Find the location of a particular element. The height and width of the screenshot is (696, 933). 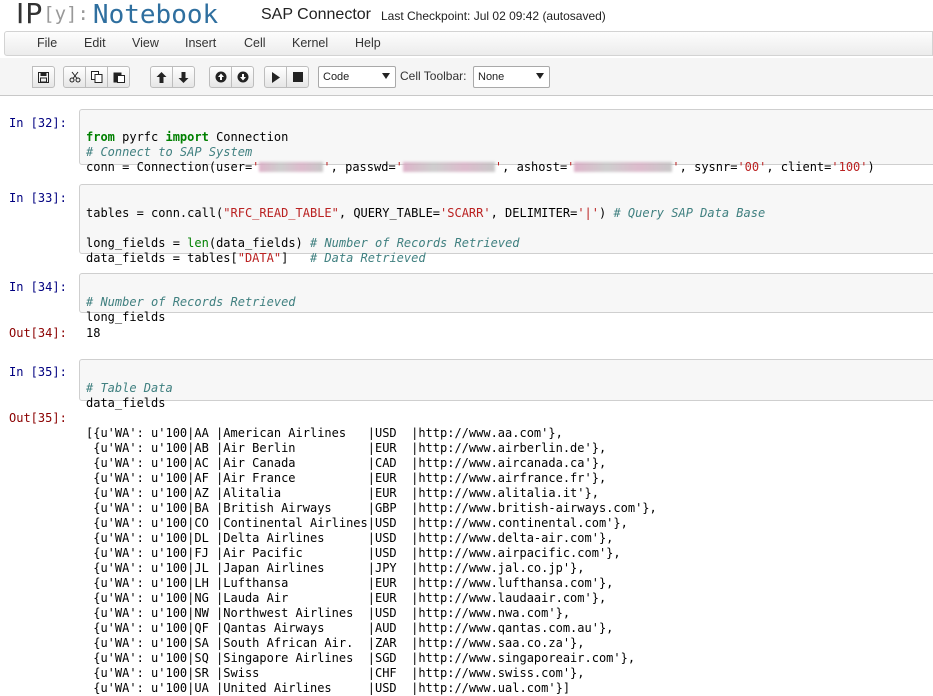

code-string: "DATA" is located at coordinates (259, 258).